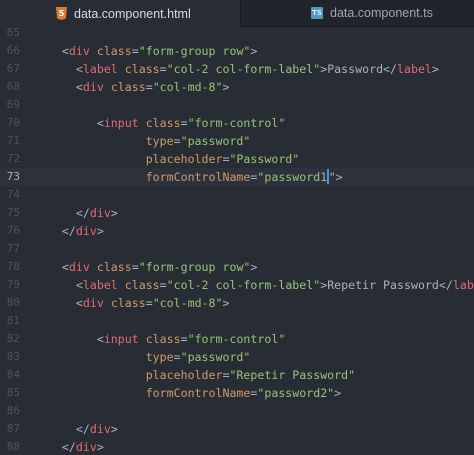  Describe the element at coordinates (13, 392) in the screenshot. I see `line-number: 85` at that location.